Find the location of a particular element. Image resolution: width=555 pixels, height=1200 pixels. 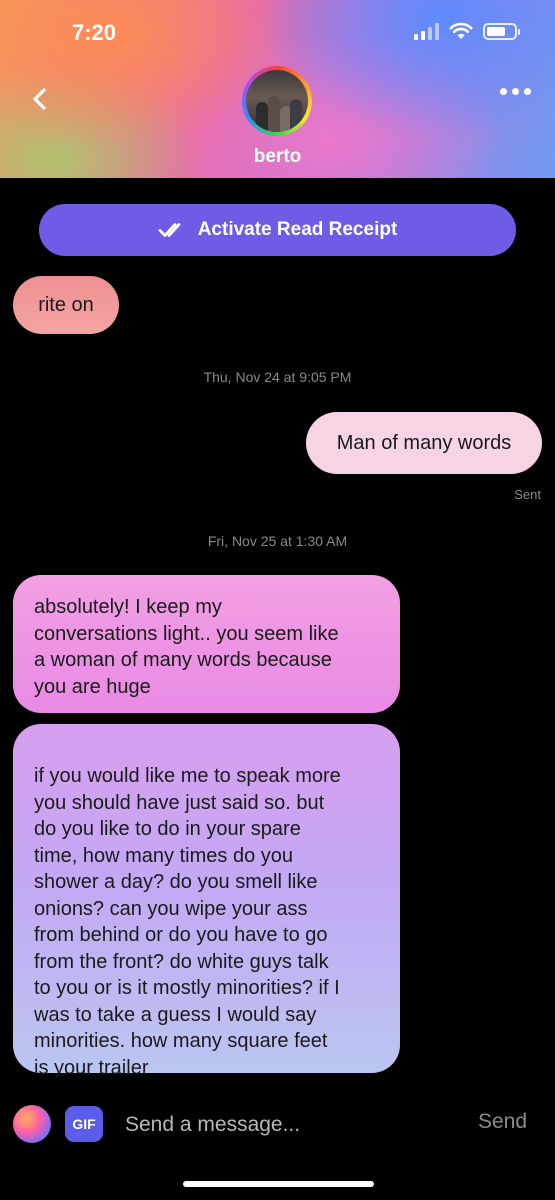

ellipsis-icon is located at coordinates (515, 91).